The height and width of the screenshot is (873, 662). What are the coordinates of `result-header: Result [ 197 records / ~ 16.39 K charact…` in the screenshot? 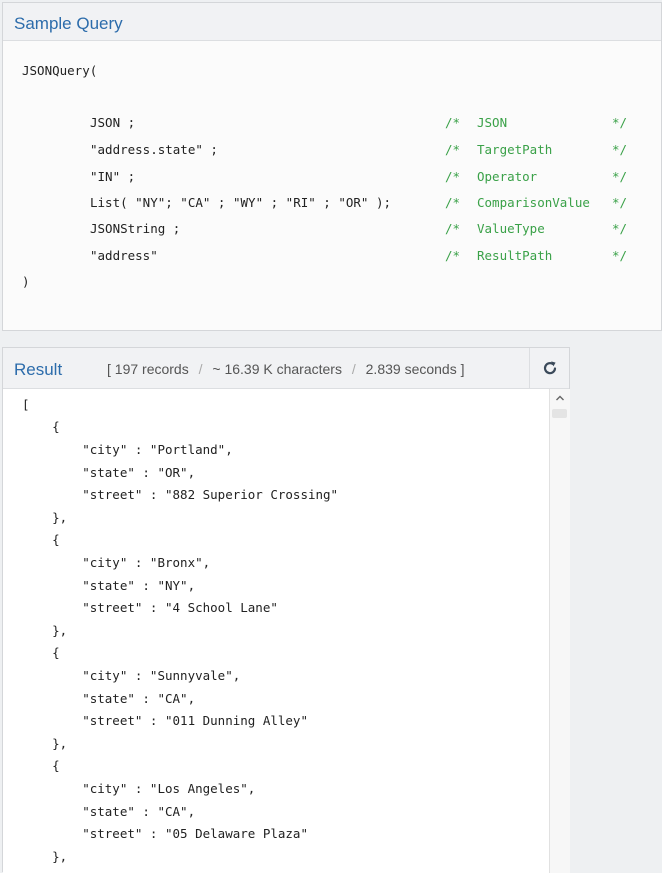 It's located at (286, 368).